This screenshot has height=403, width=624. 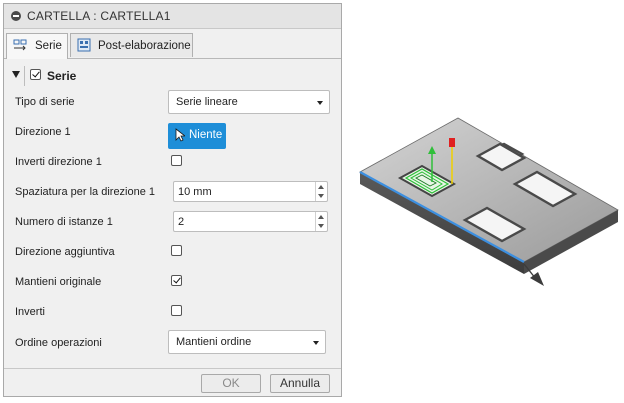 I want to click on axis-red-marker, so click(x=452, y=142).